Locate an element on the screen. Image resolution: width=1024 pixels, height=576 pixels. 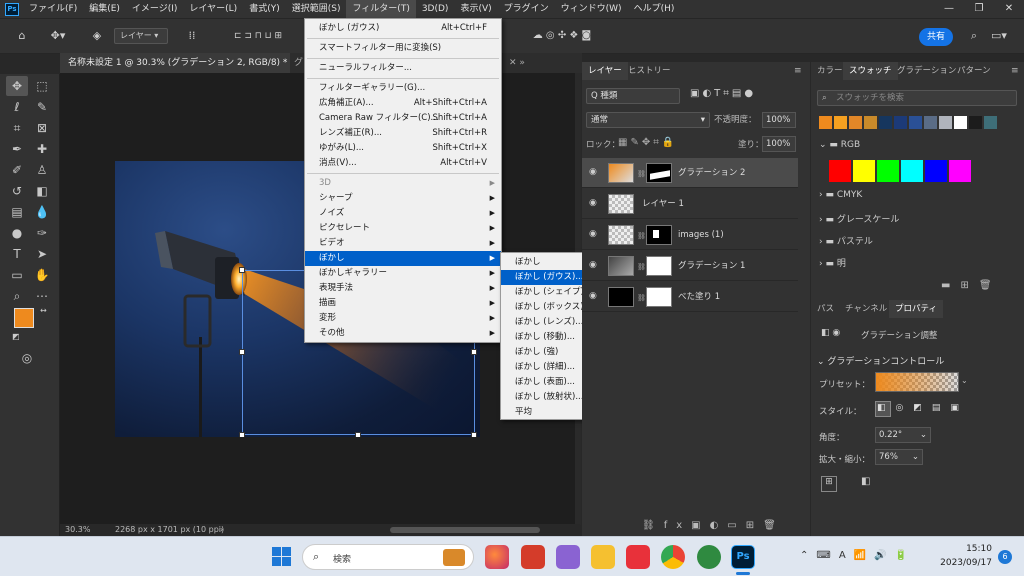
filter-menu-item: ピクセレート ▶ is located at coordinates (403, 228).